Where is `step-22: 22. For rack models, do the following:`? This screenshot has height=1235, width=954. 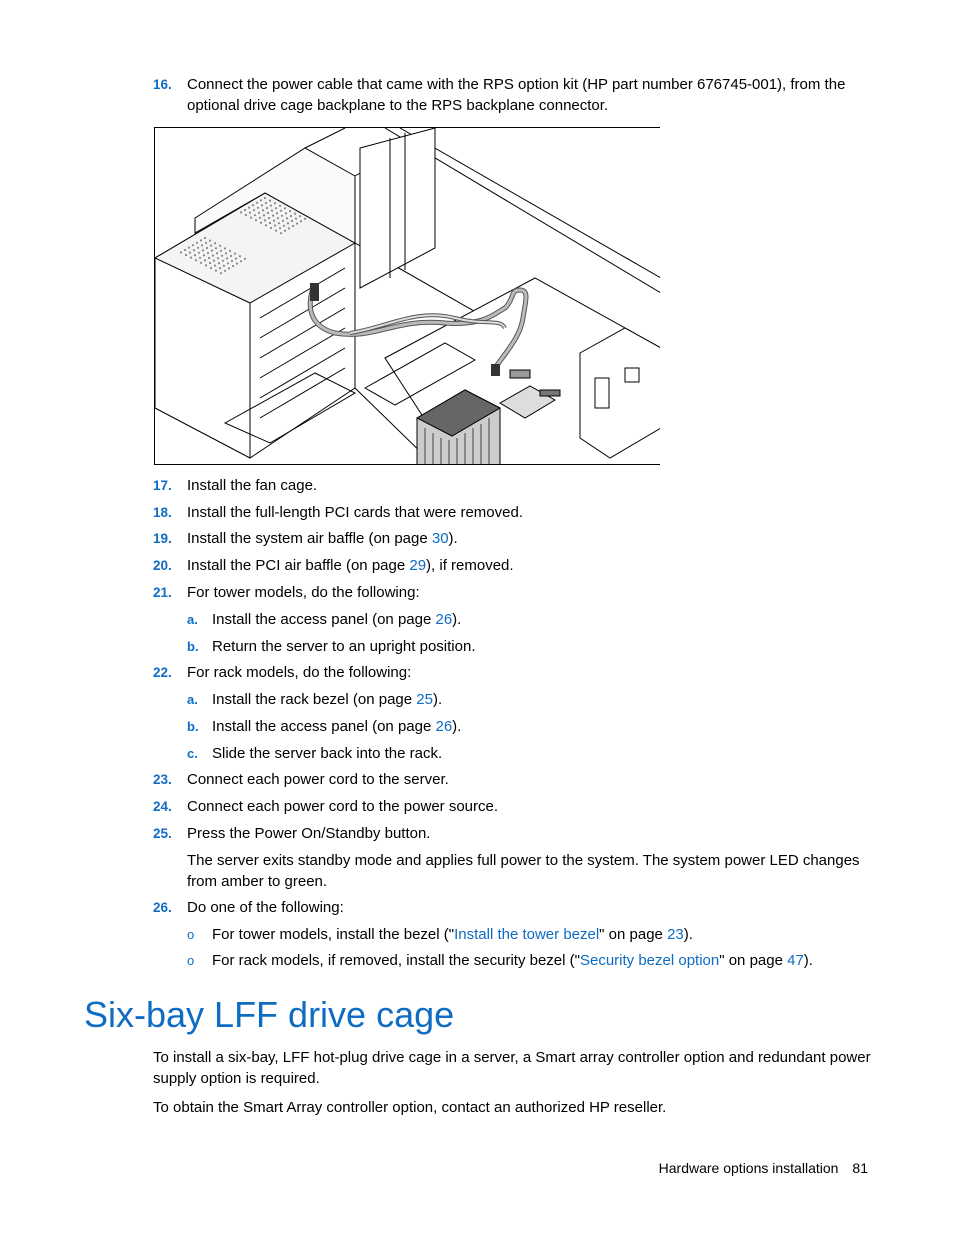 step-22: 22. For rack models, do the following: is located at coordinates (282, 673).